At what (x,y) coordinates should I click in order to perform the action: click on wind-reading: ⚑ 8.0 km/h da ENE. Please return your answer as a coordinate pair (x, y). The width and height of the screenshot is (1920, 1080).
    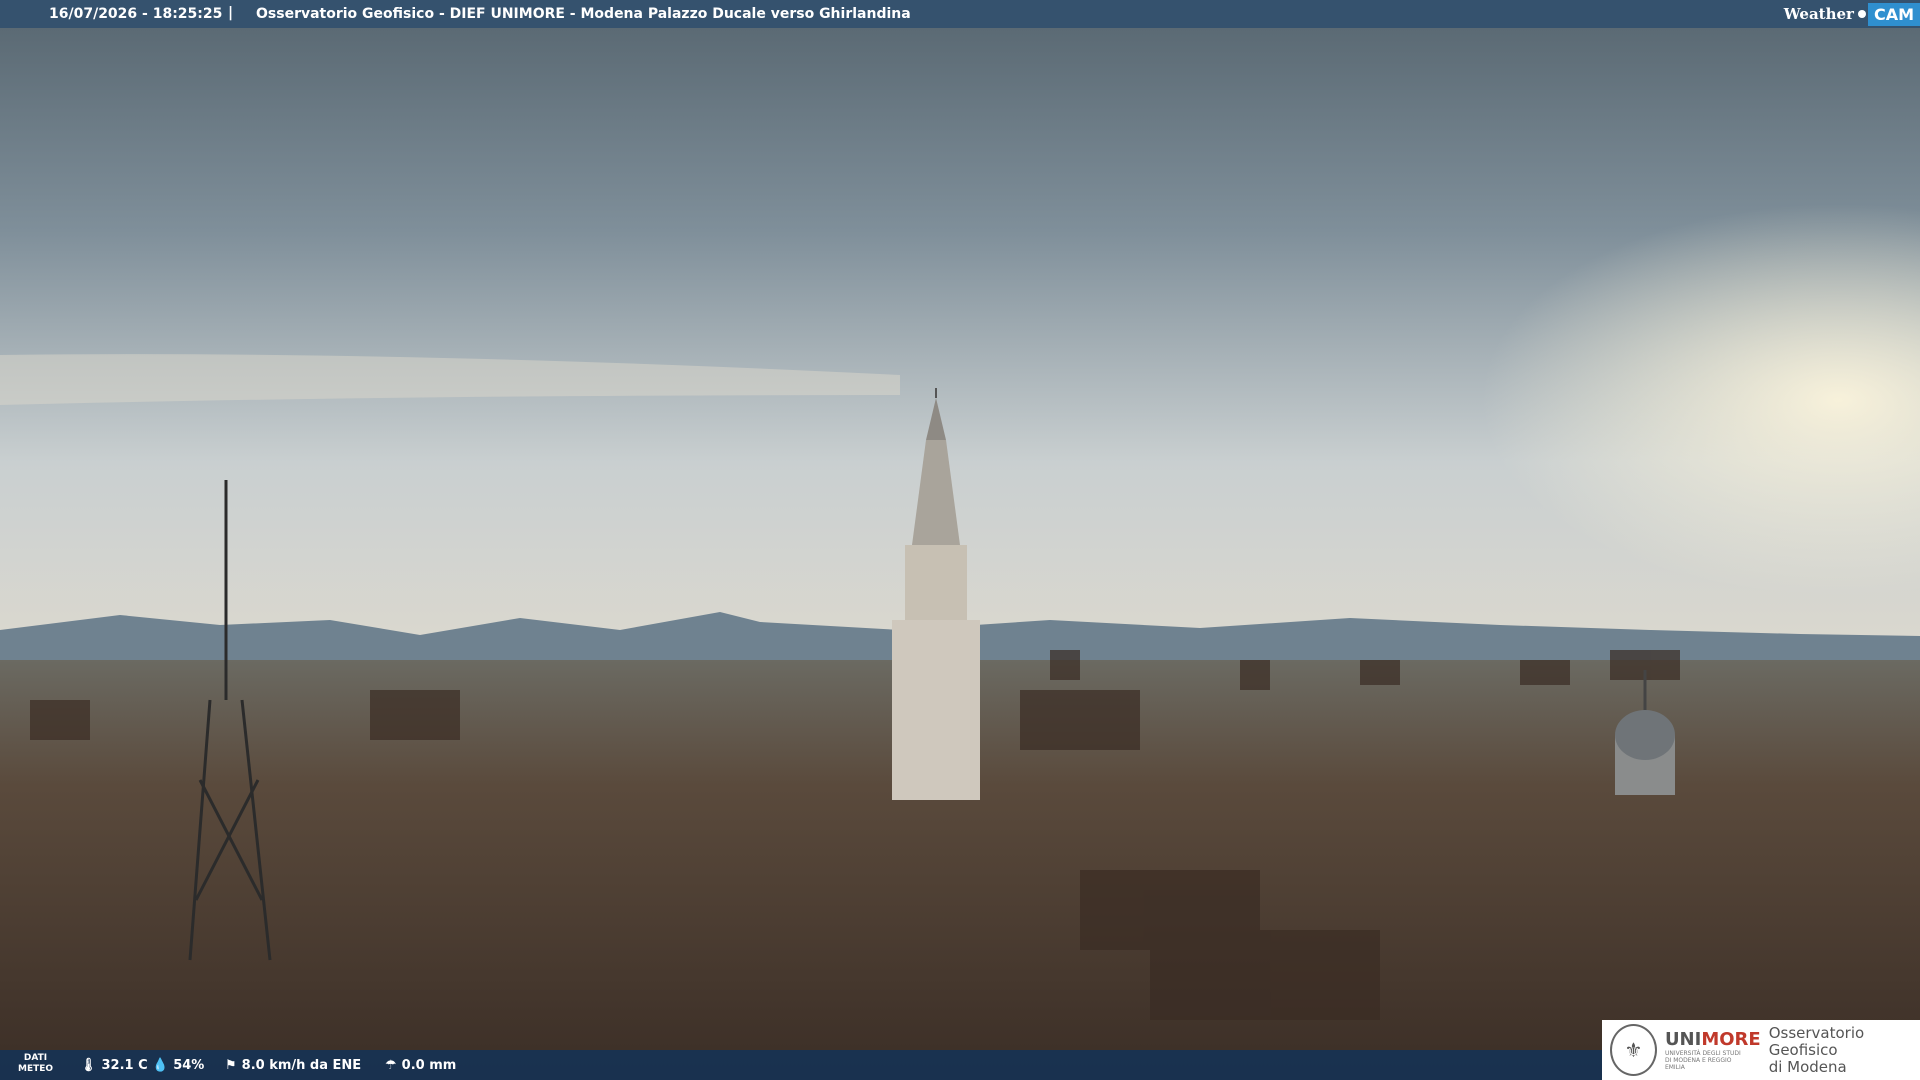
    Looking at the image, I should click on (293, 1065).